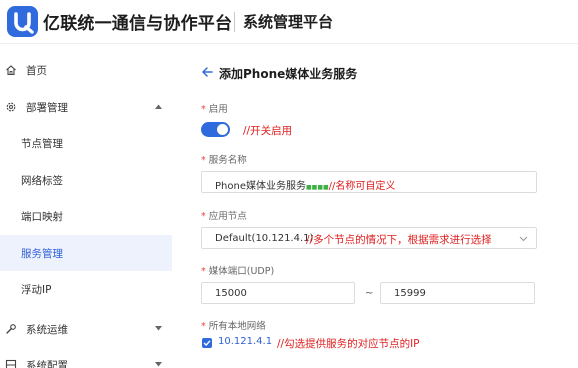 The image size is (578, 368). I want to click on port-label-text: 媒体端口(UDP), so click(241, 271).